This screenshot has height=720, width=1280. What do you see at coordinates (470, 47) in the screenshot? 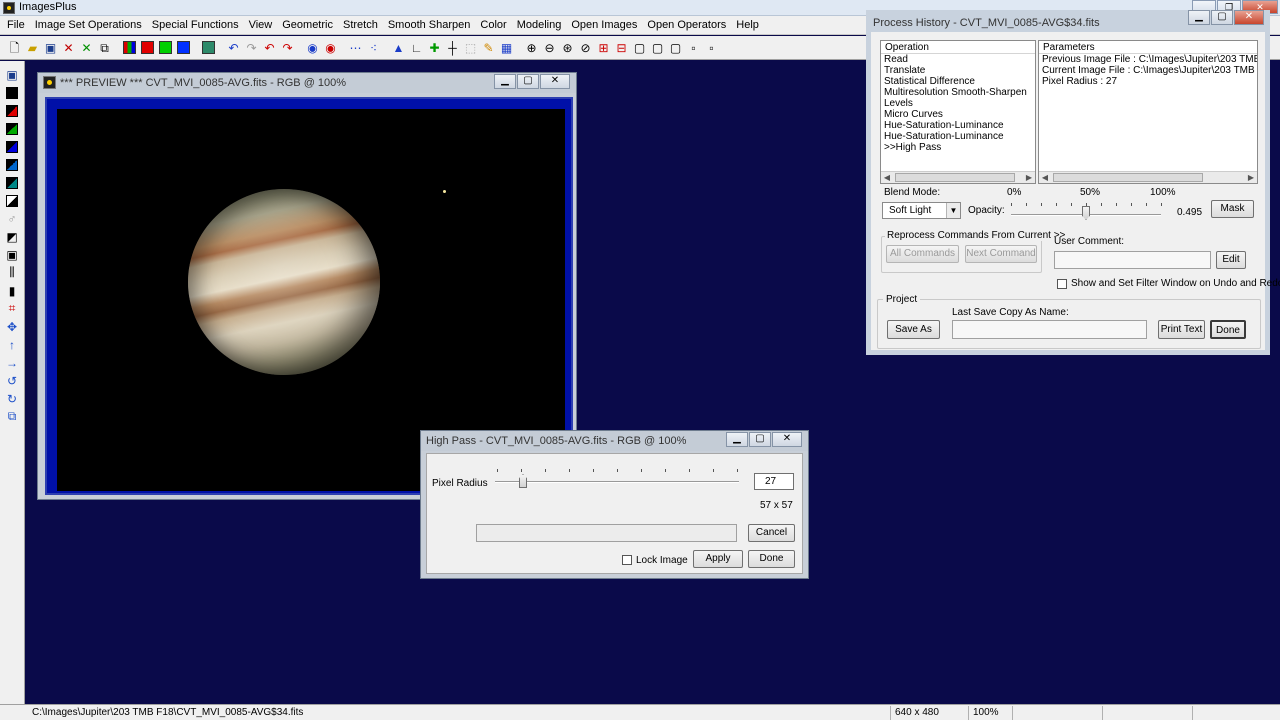
I see `selection-icon: ⬚` at bounding box center [470, 47].